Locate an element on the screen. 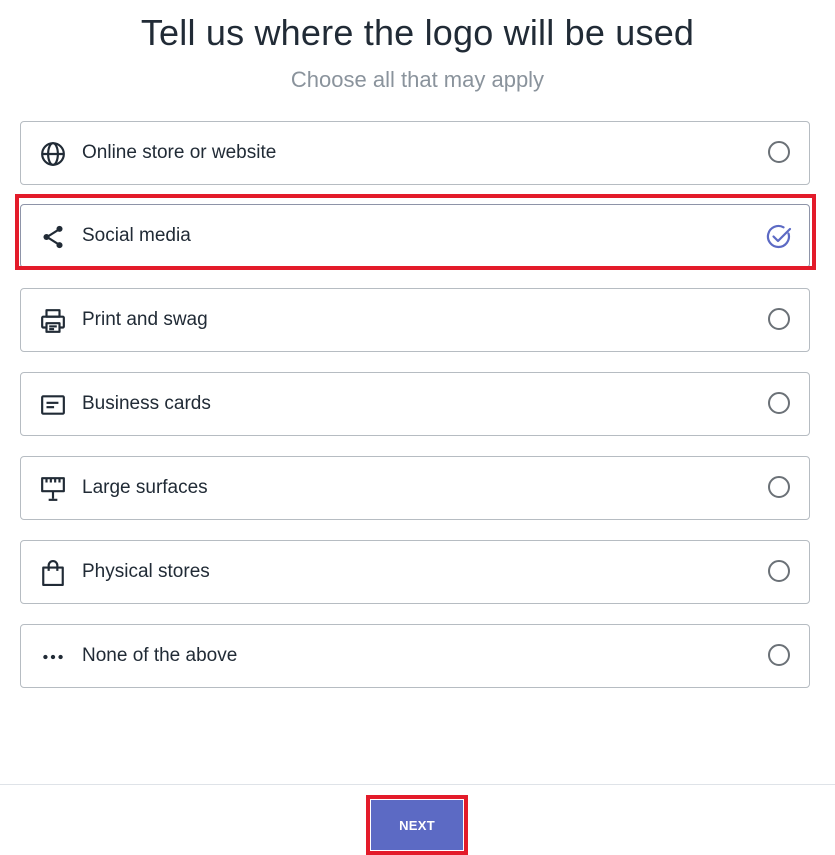 Image resolution: width=835 pixels, height=855 pixels. option-online-store: Online store or website is located at coordinates (415, 153).